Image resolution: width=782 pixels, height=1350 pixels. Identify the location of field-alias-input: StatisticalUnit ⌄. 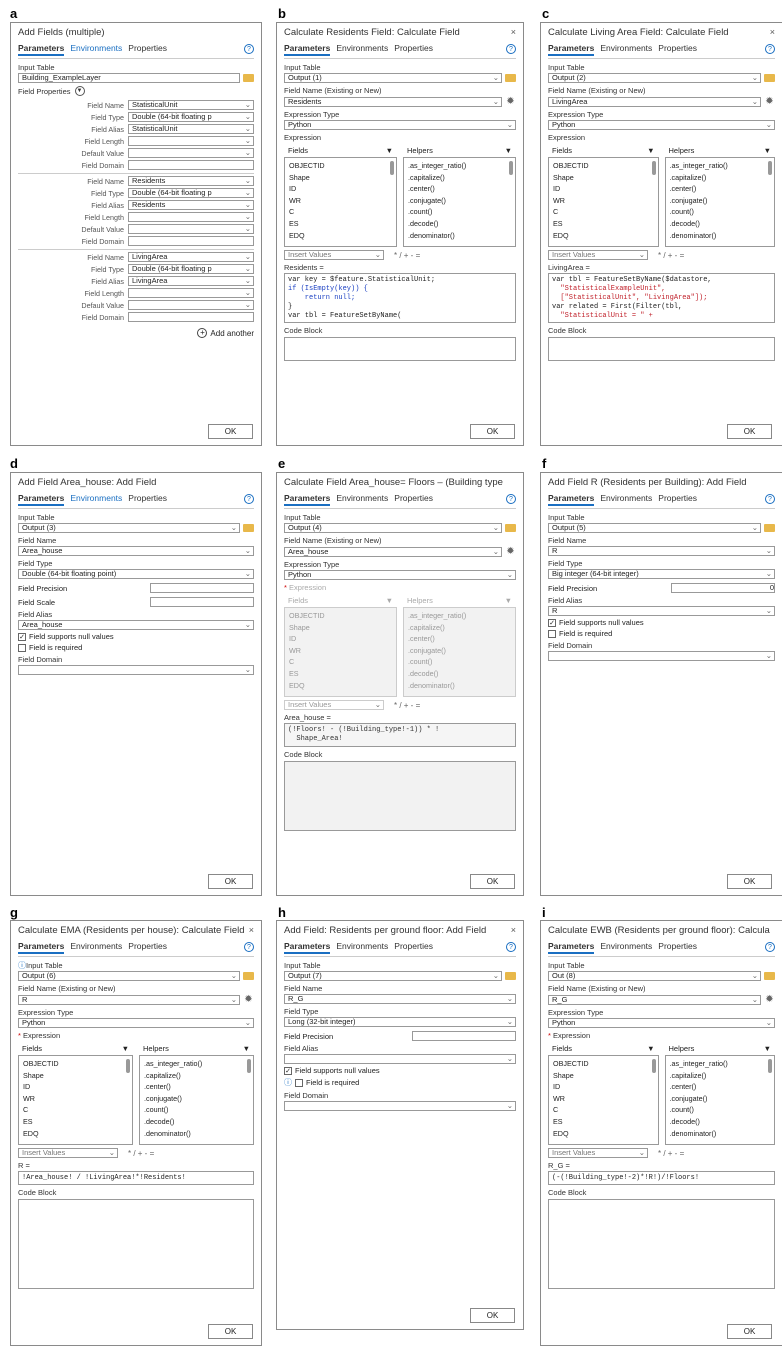
(191, 129).